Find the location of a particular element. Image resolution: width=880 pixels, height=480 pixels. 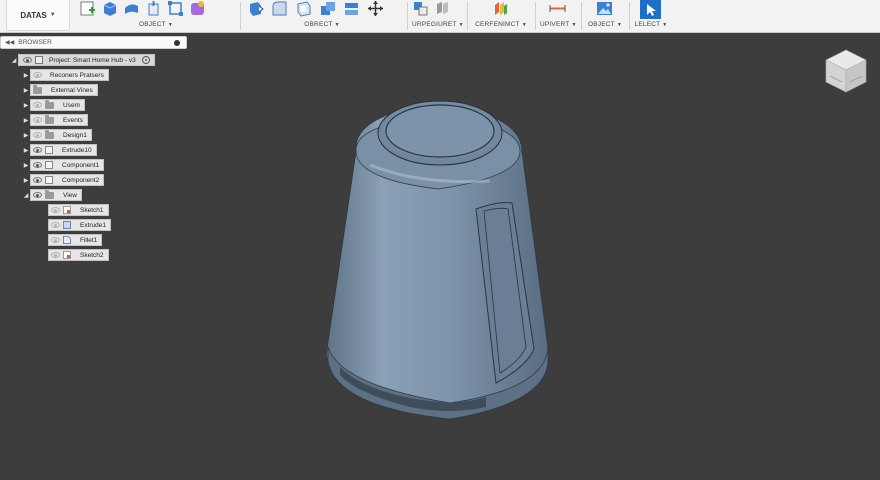

tree-item-box: Usem is located at coordinates (57, 105).